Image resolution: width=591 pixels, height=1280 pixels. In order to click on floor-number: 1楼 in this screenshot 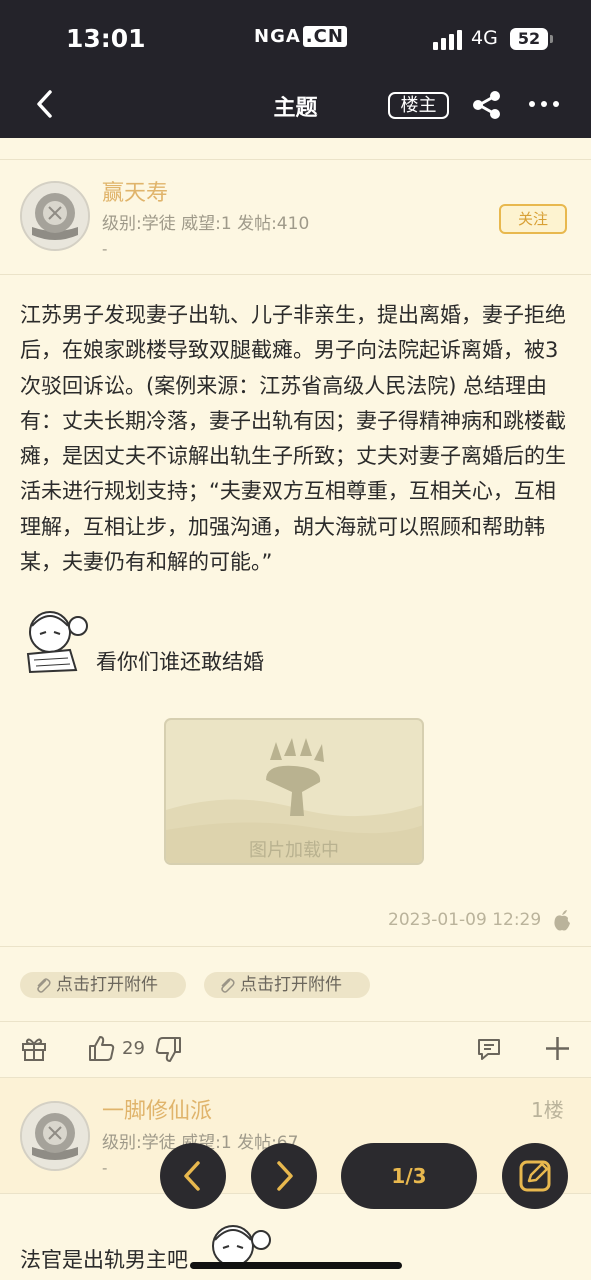, I will do `click(547, 1110)`.